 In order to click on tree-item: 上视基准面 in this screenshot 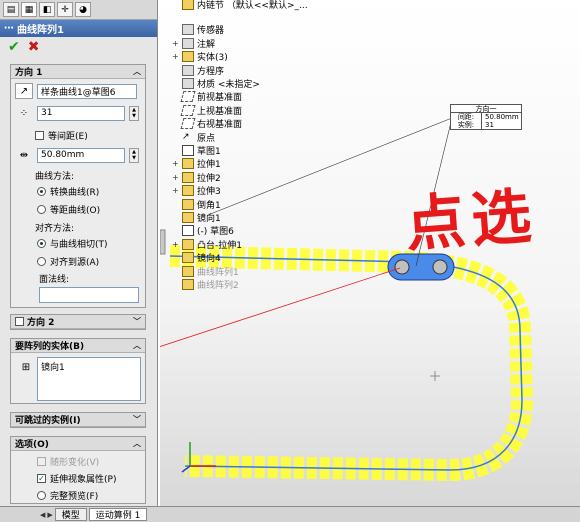, I will do `click(207, 110)`.